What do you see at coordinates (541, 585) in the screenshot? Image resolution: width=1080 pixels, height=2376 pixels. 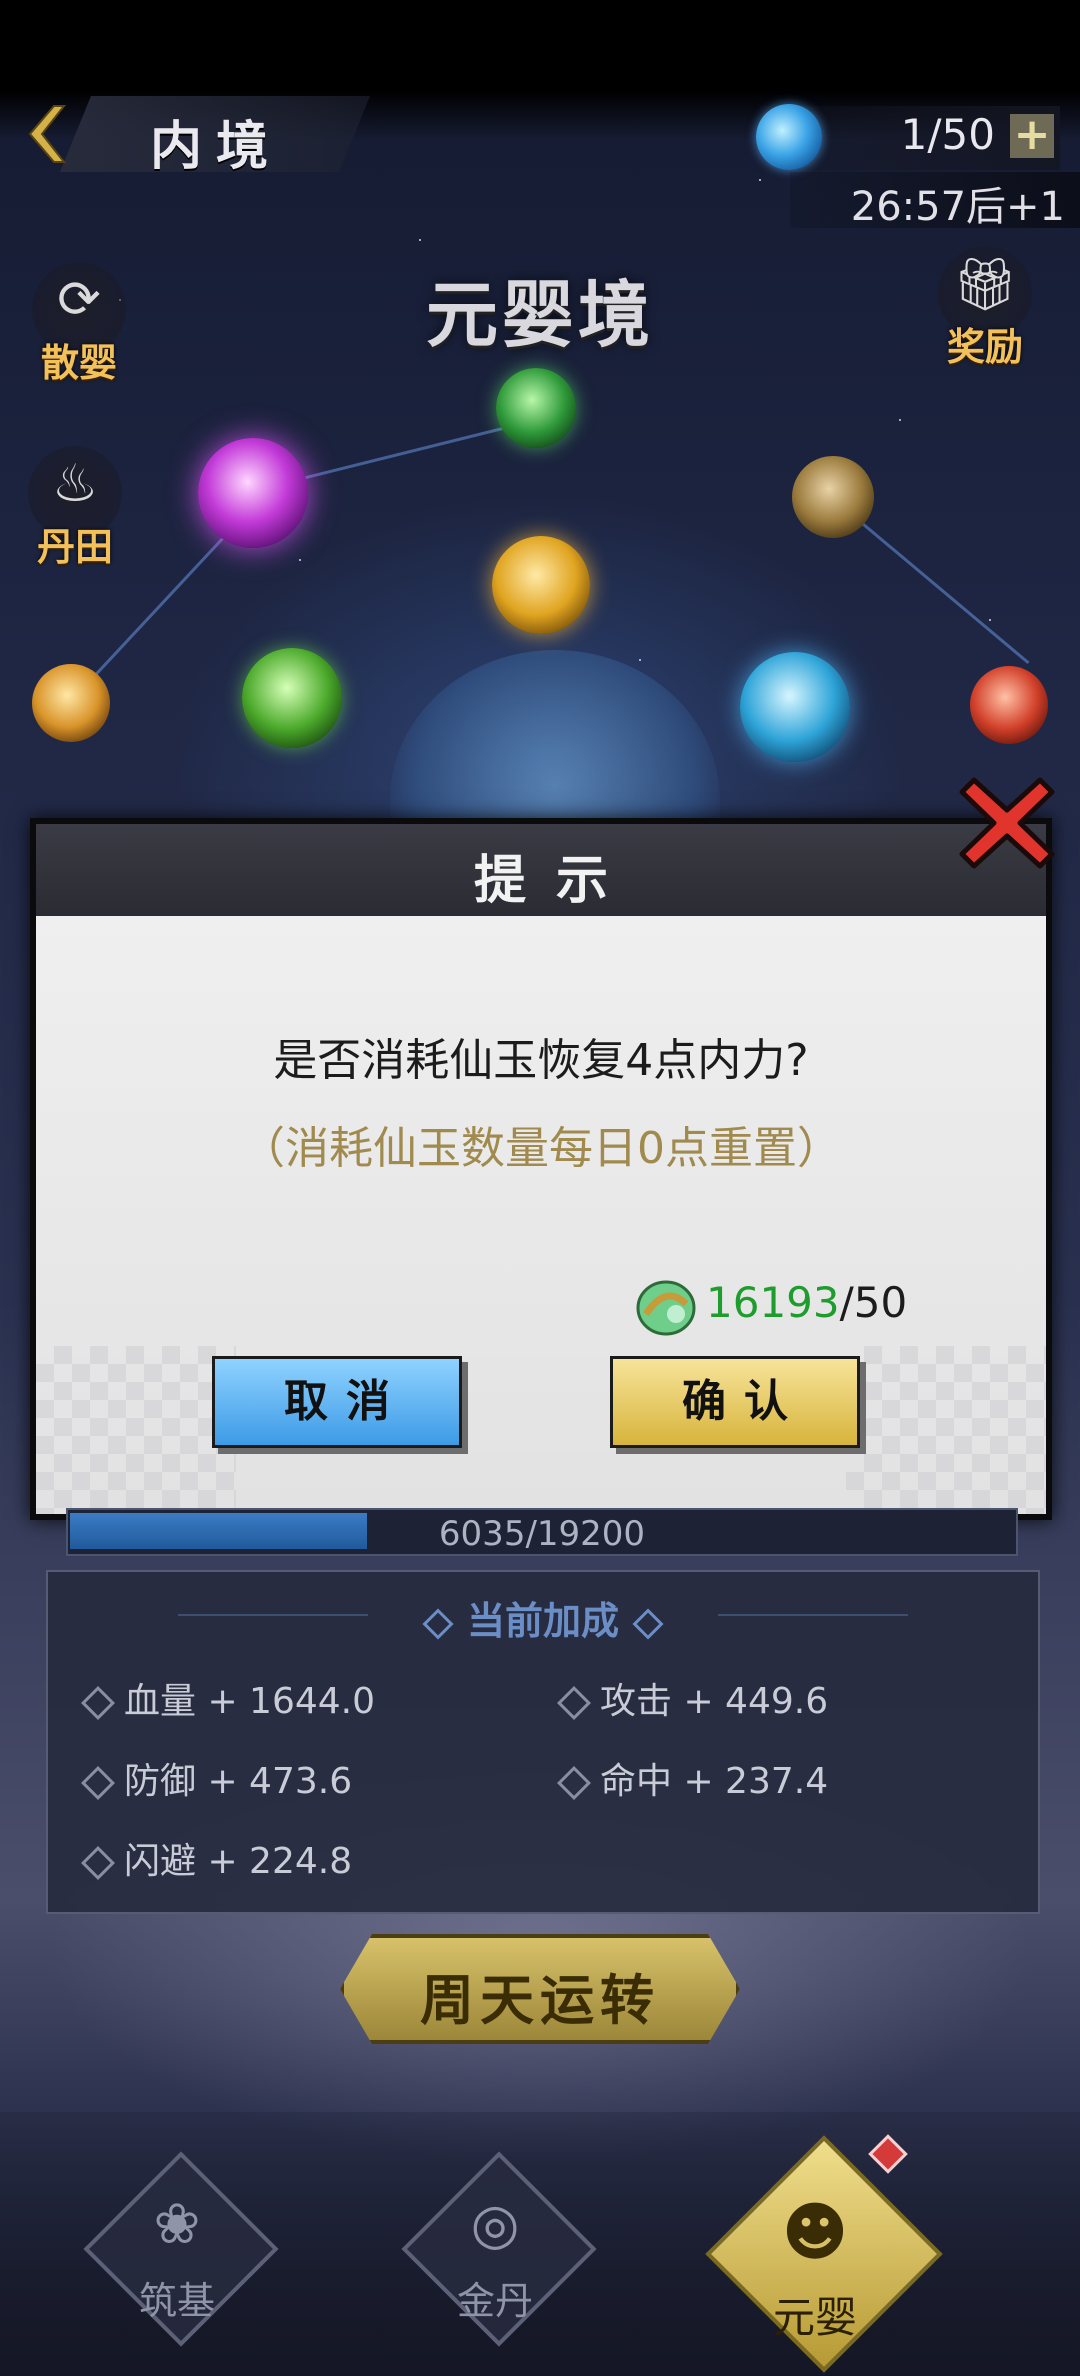 I see `golden-figure-orb` at bounding box center [541, 585].